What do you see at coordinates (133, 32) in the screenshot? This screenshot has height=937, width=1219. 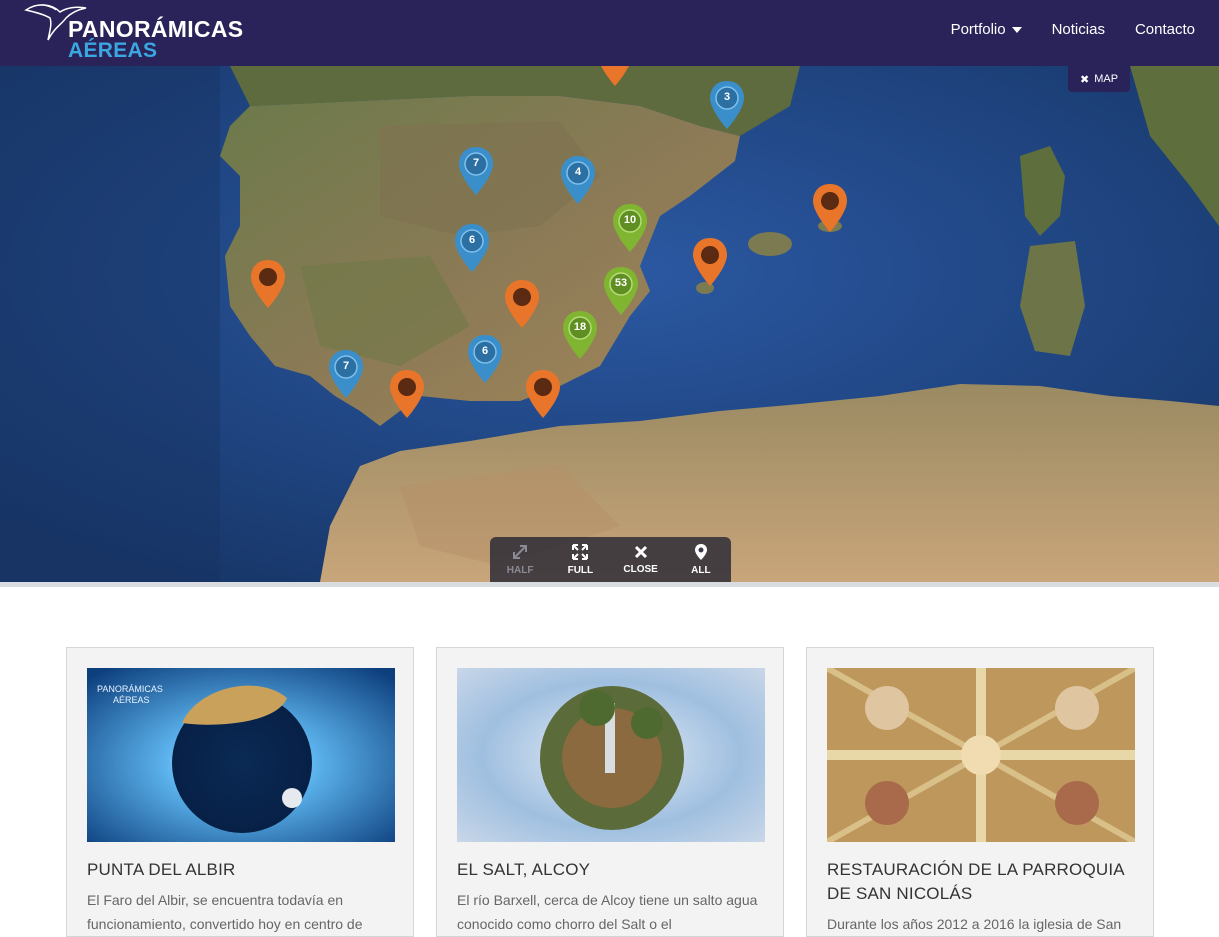 I see `site-logo: PANORÁMICAS AÉREAS` at bounding box center [133, 32].